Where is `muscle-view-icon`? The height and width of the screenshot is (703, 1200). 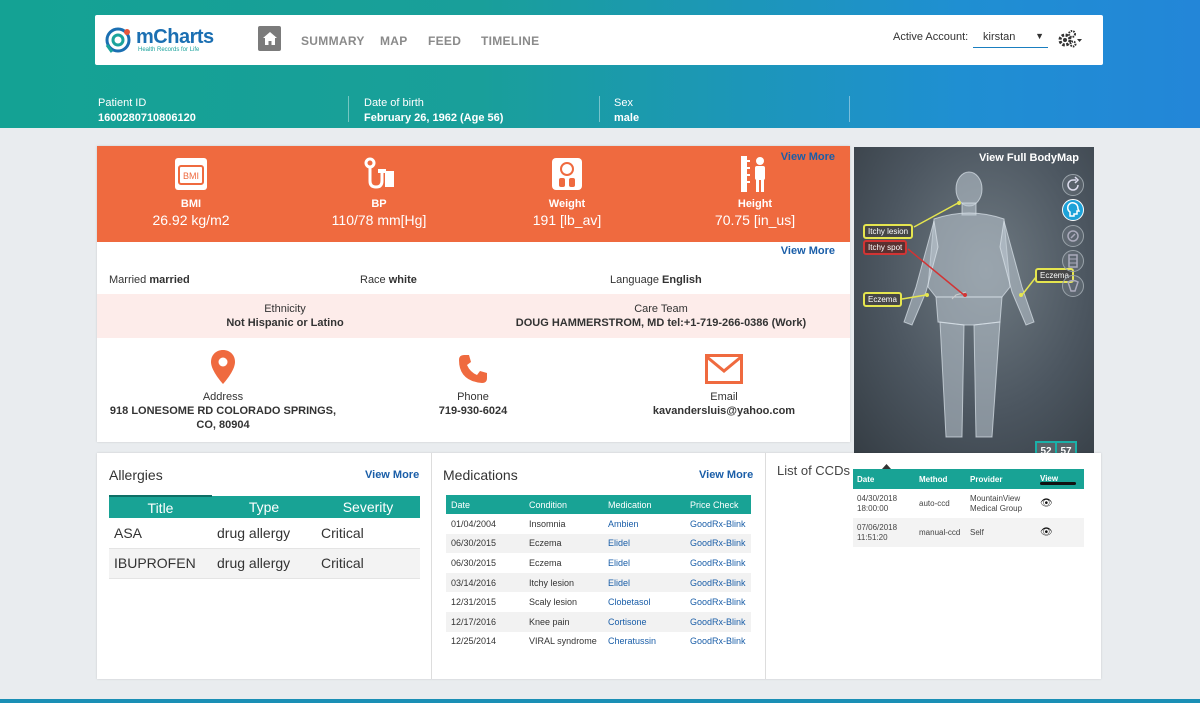 muscle-view-icon is located at coordinates (1073, 236).